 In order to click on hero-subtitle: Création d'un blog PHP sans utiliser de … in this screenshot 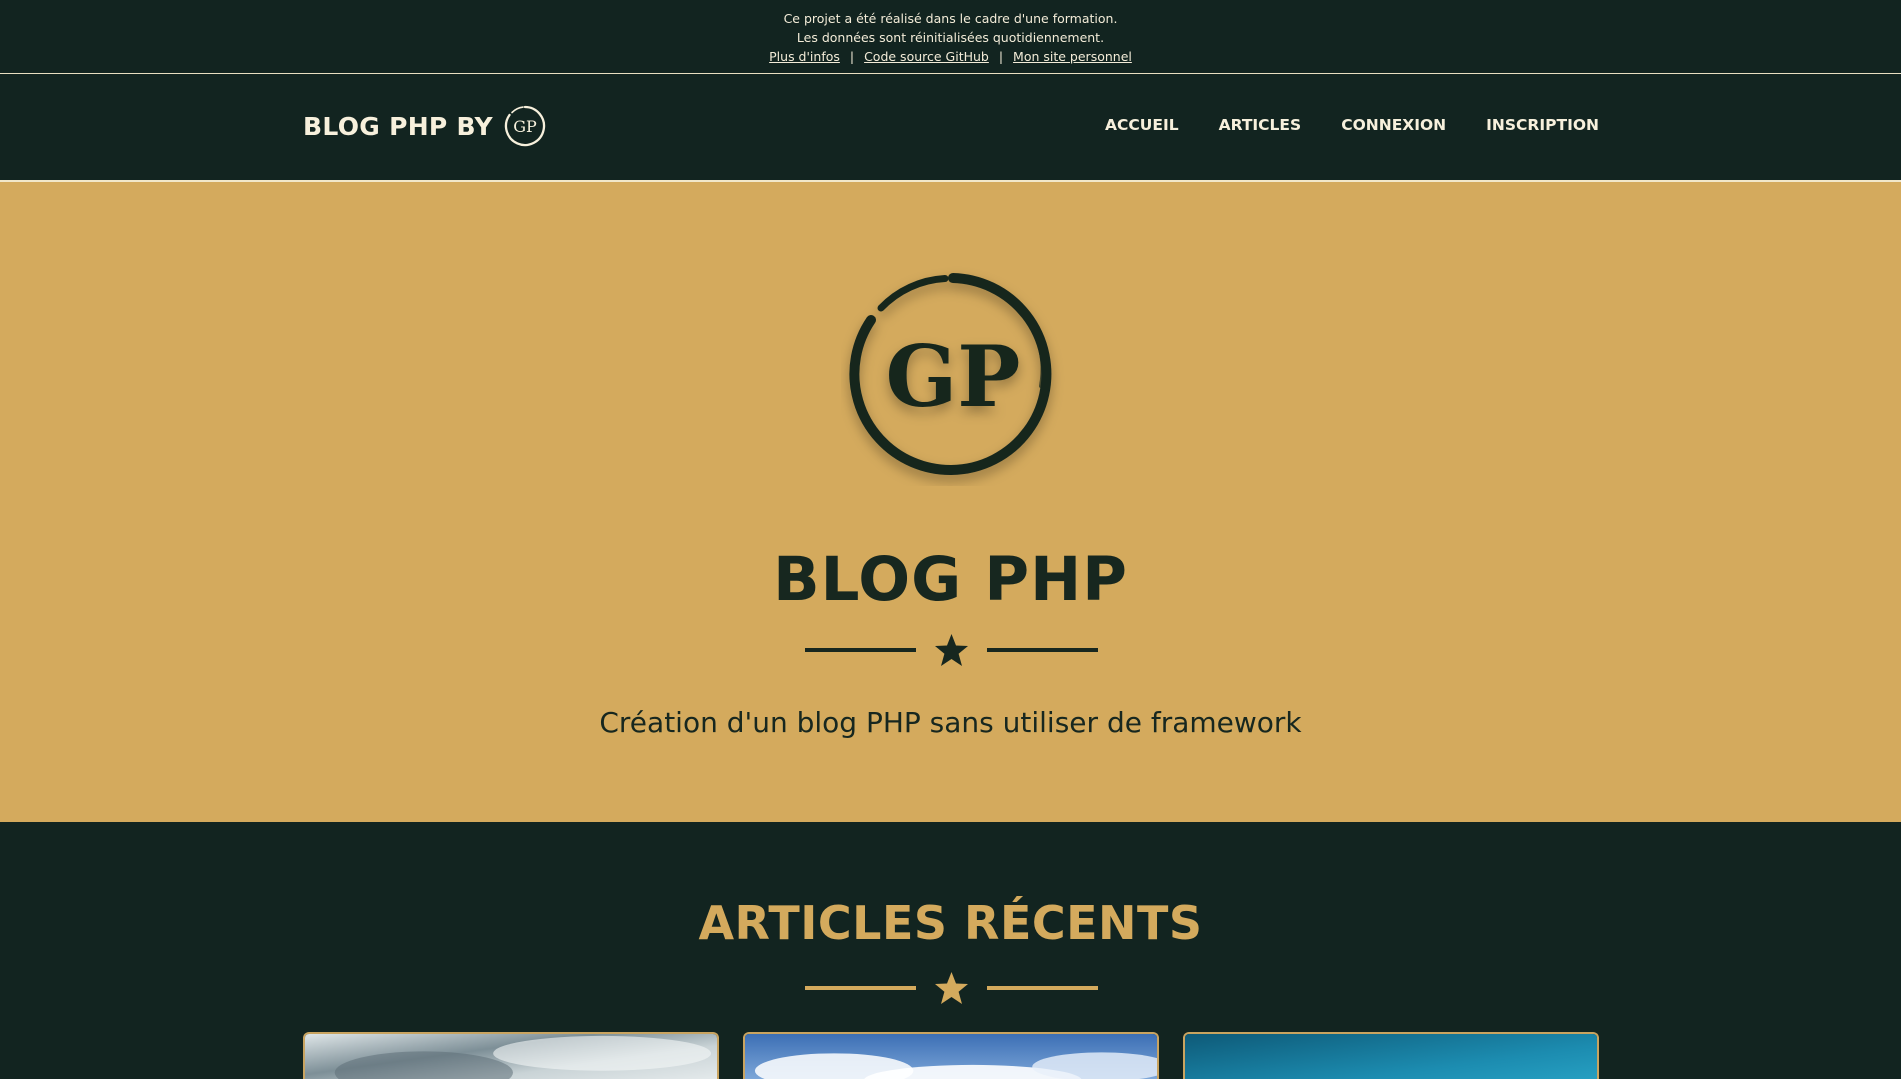, I will do `click(950, 722)`.